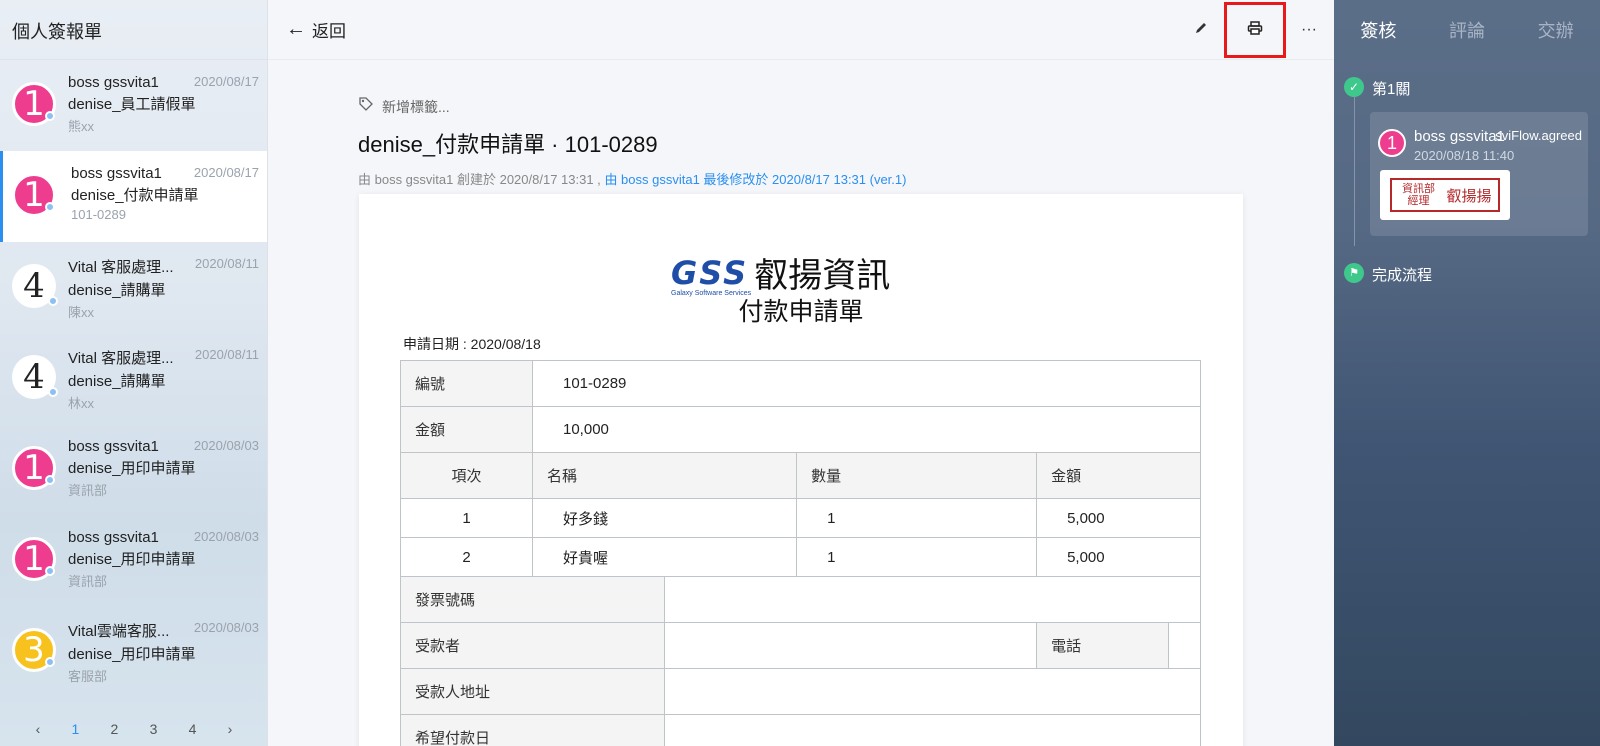 Image resolution: width=1600 pixels, height=746 pixels. I want to click on tab-comments: 評論, so click(1467, 30).